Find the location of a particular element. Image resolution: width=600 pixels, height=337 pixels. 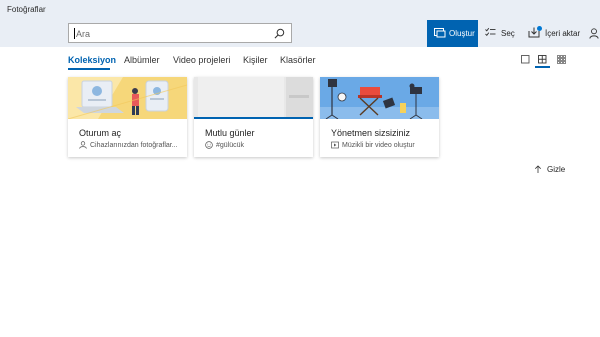

large-view-icon is located at coordinates (525, 59).